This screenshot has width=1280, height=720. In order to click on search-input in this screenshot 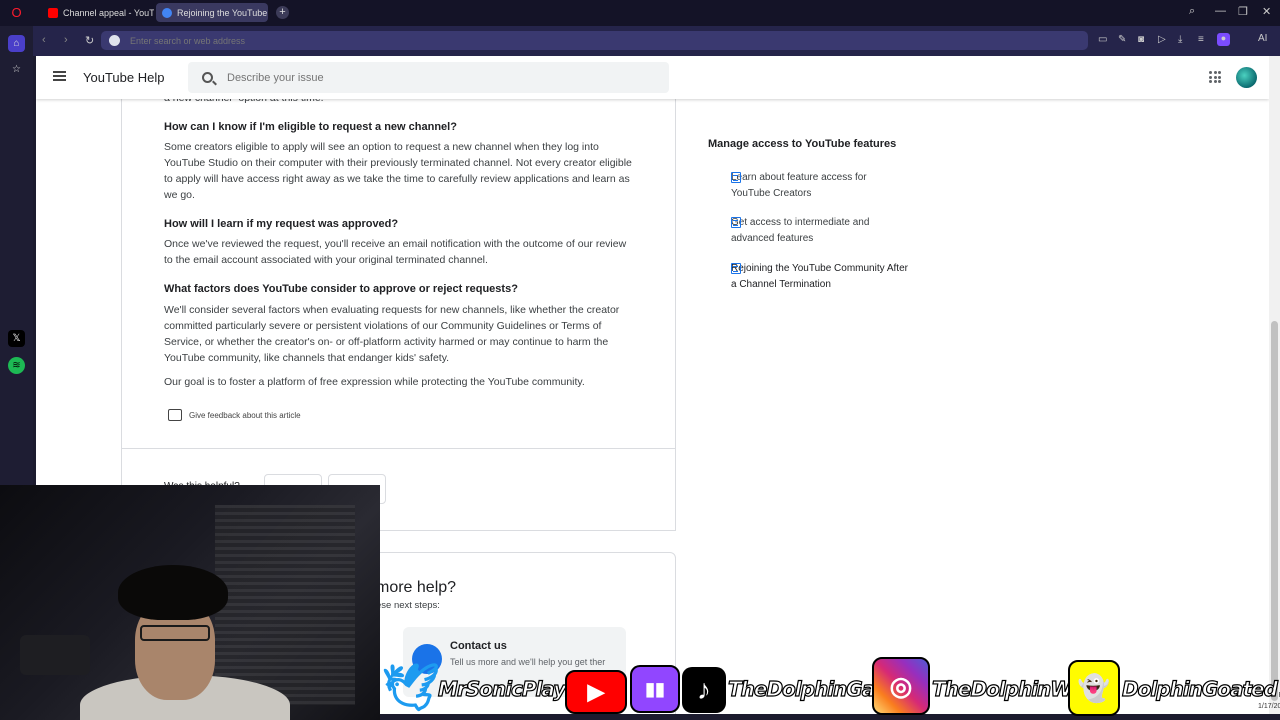, I will do `click(437, 77)`.